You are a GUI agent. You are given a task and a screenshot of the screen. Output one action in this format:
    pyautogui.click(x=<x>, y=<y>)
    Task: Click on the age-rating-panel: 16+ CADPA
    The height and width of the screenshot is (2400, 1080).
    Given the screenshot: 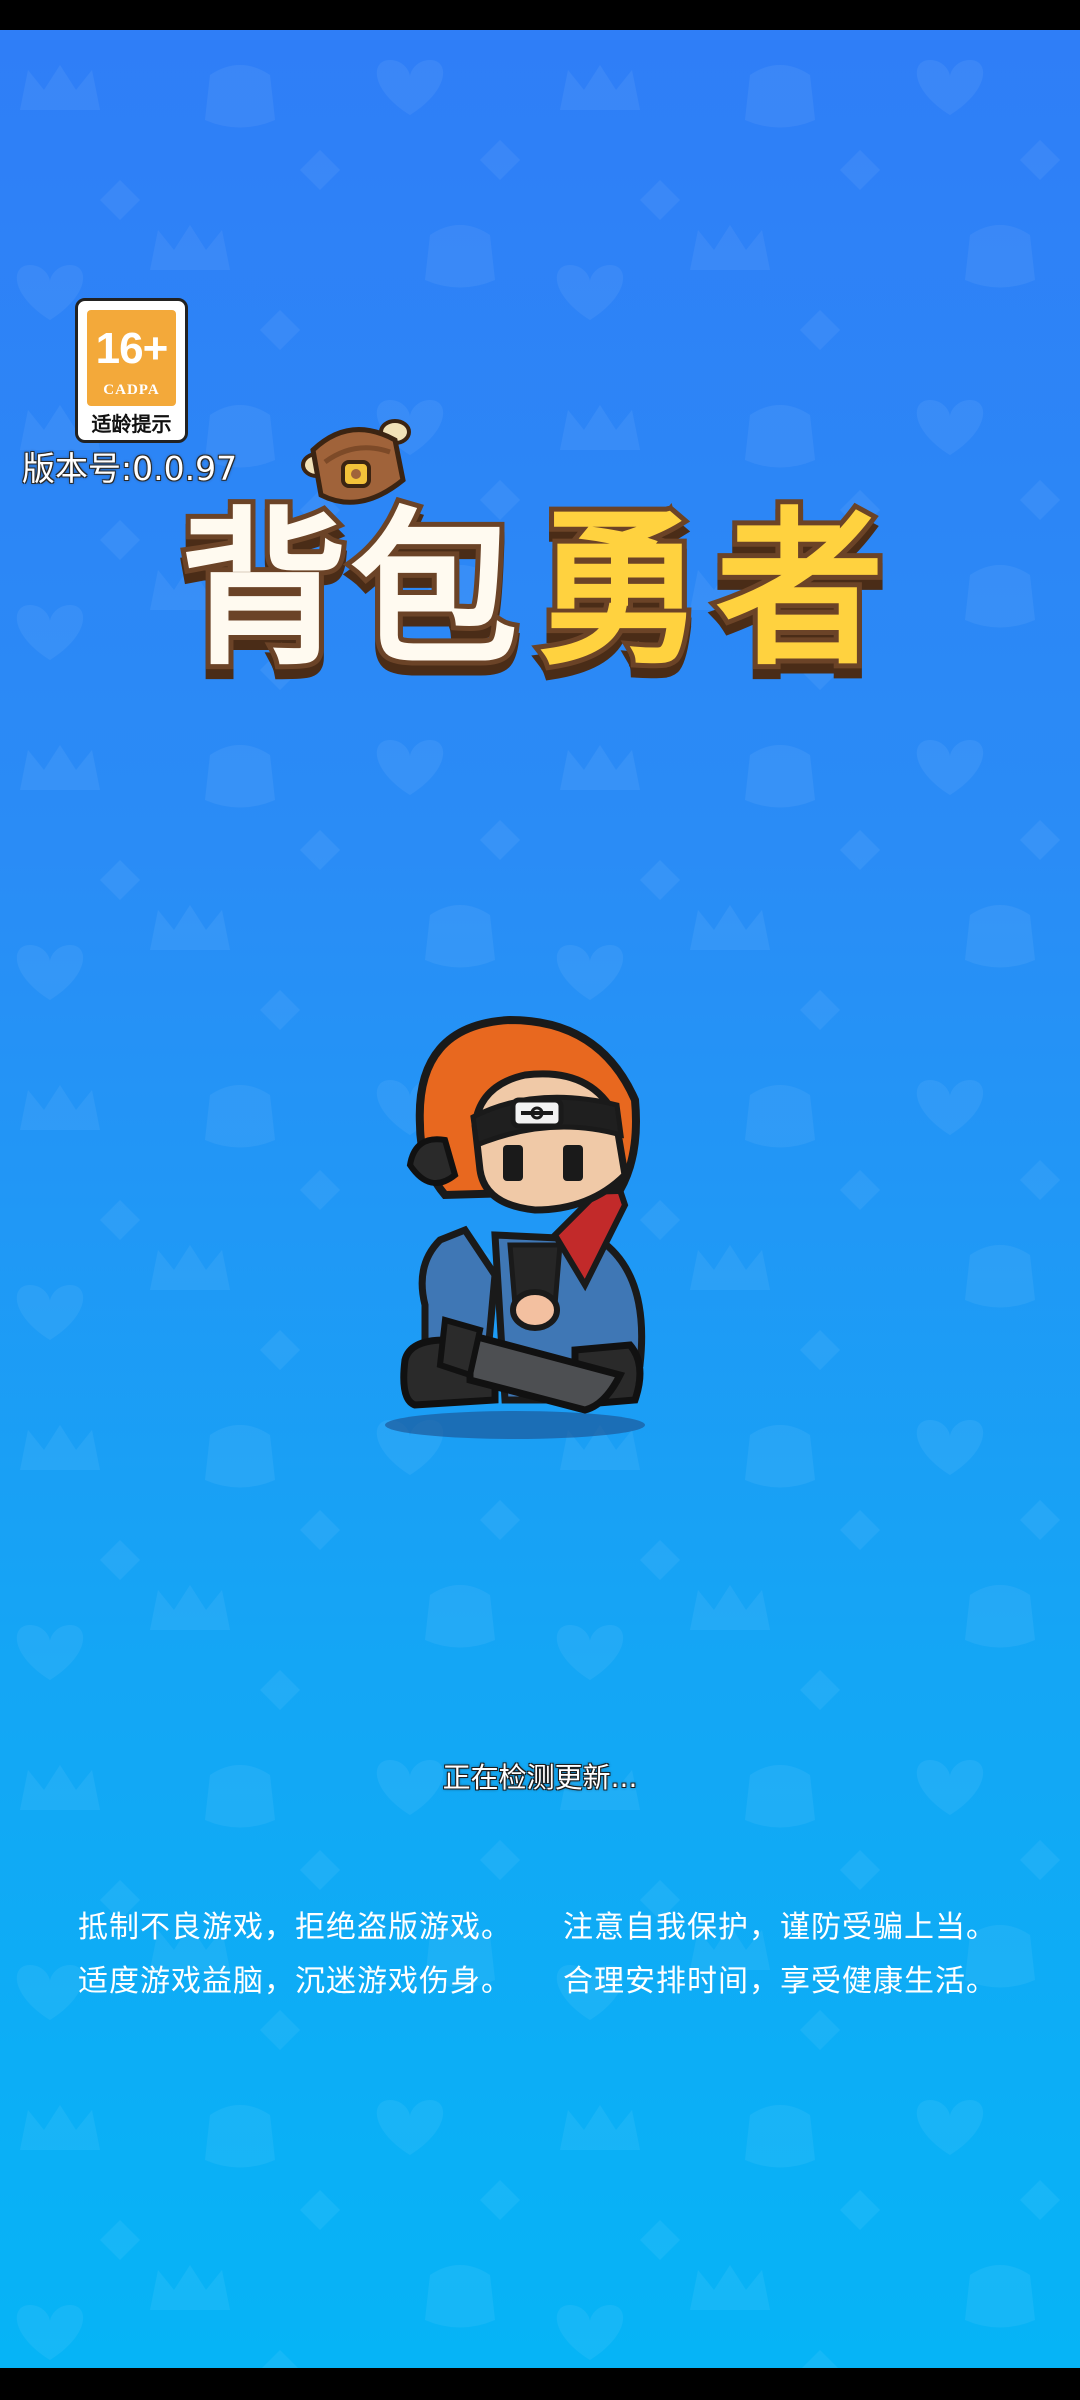 What is the action you would take?
    pyautogui.click(x=131, y=358)
    